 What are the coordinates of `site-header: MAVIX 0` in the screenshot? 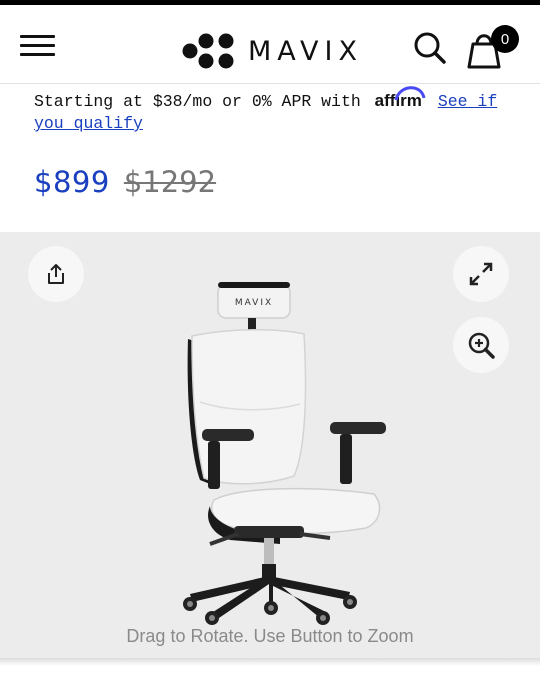 It's located at (270, 44).